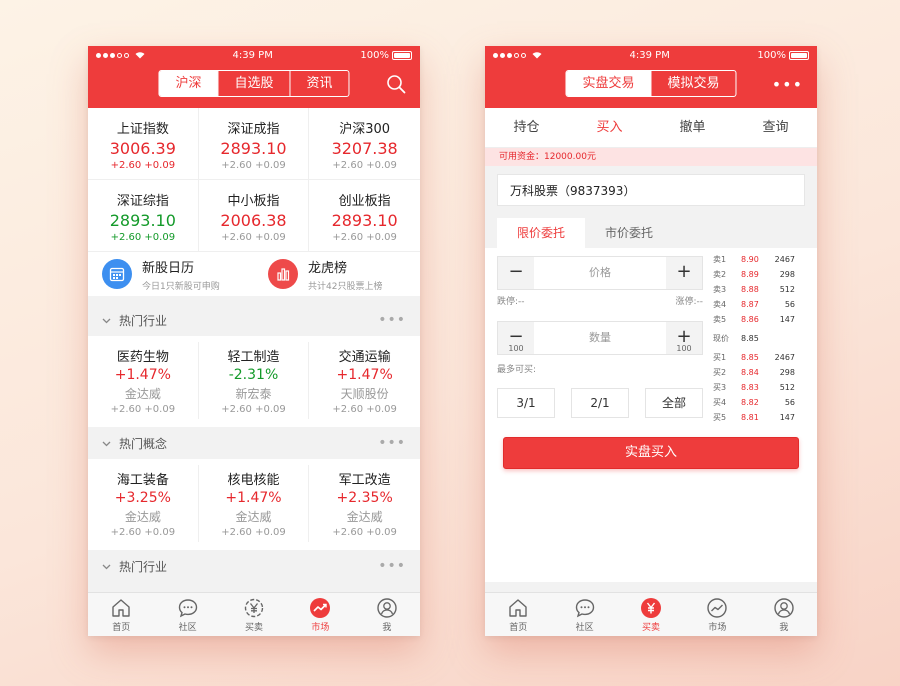 The image size is (900, 686). Describe the element at coordinates (143, 566) in the screenshot. I see `section-title: 热门行业` at that location.